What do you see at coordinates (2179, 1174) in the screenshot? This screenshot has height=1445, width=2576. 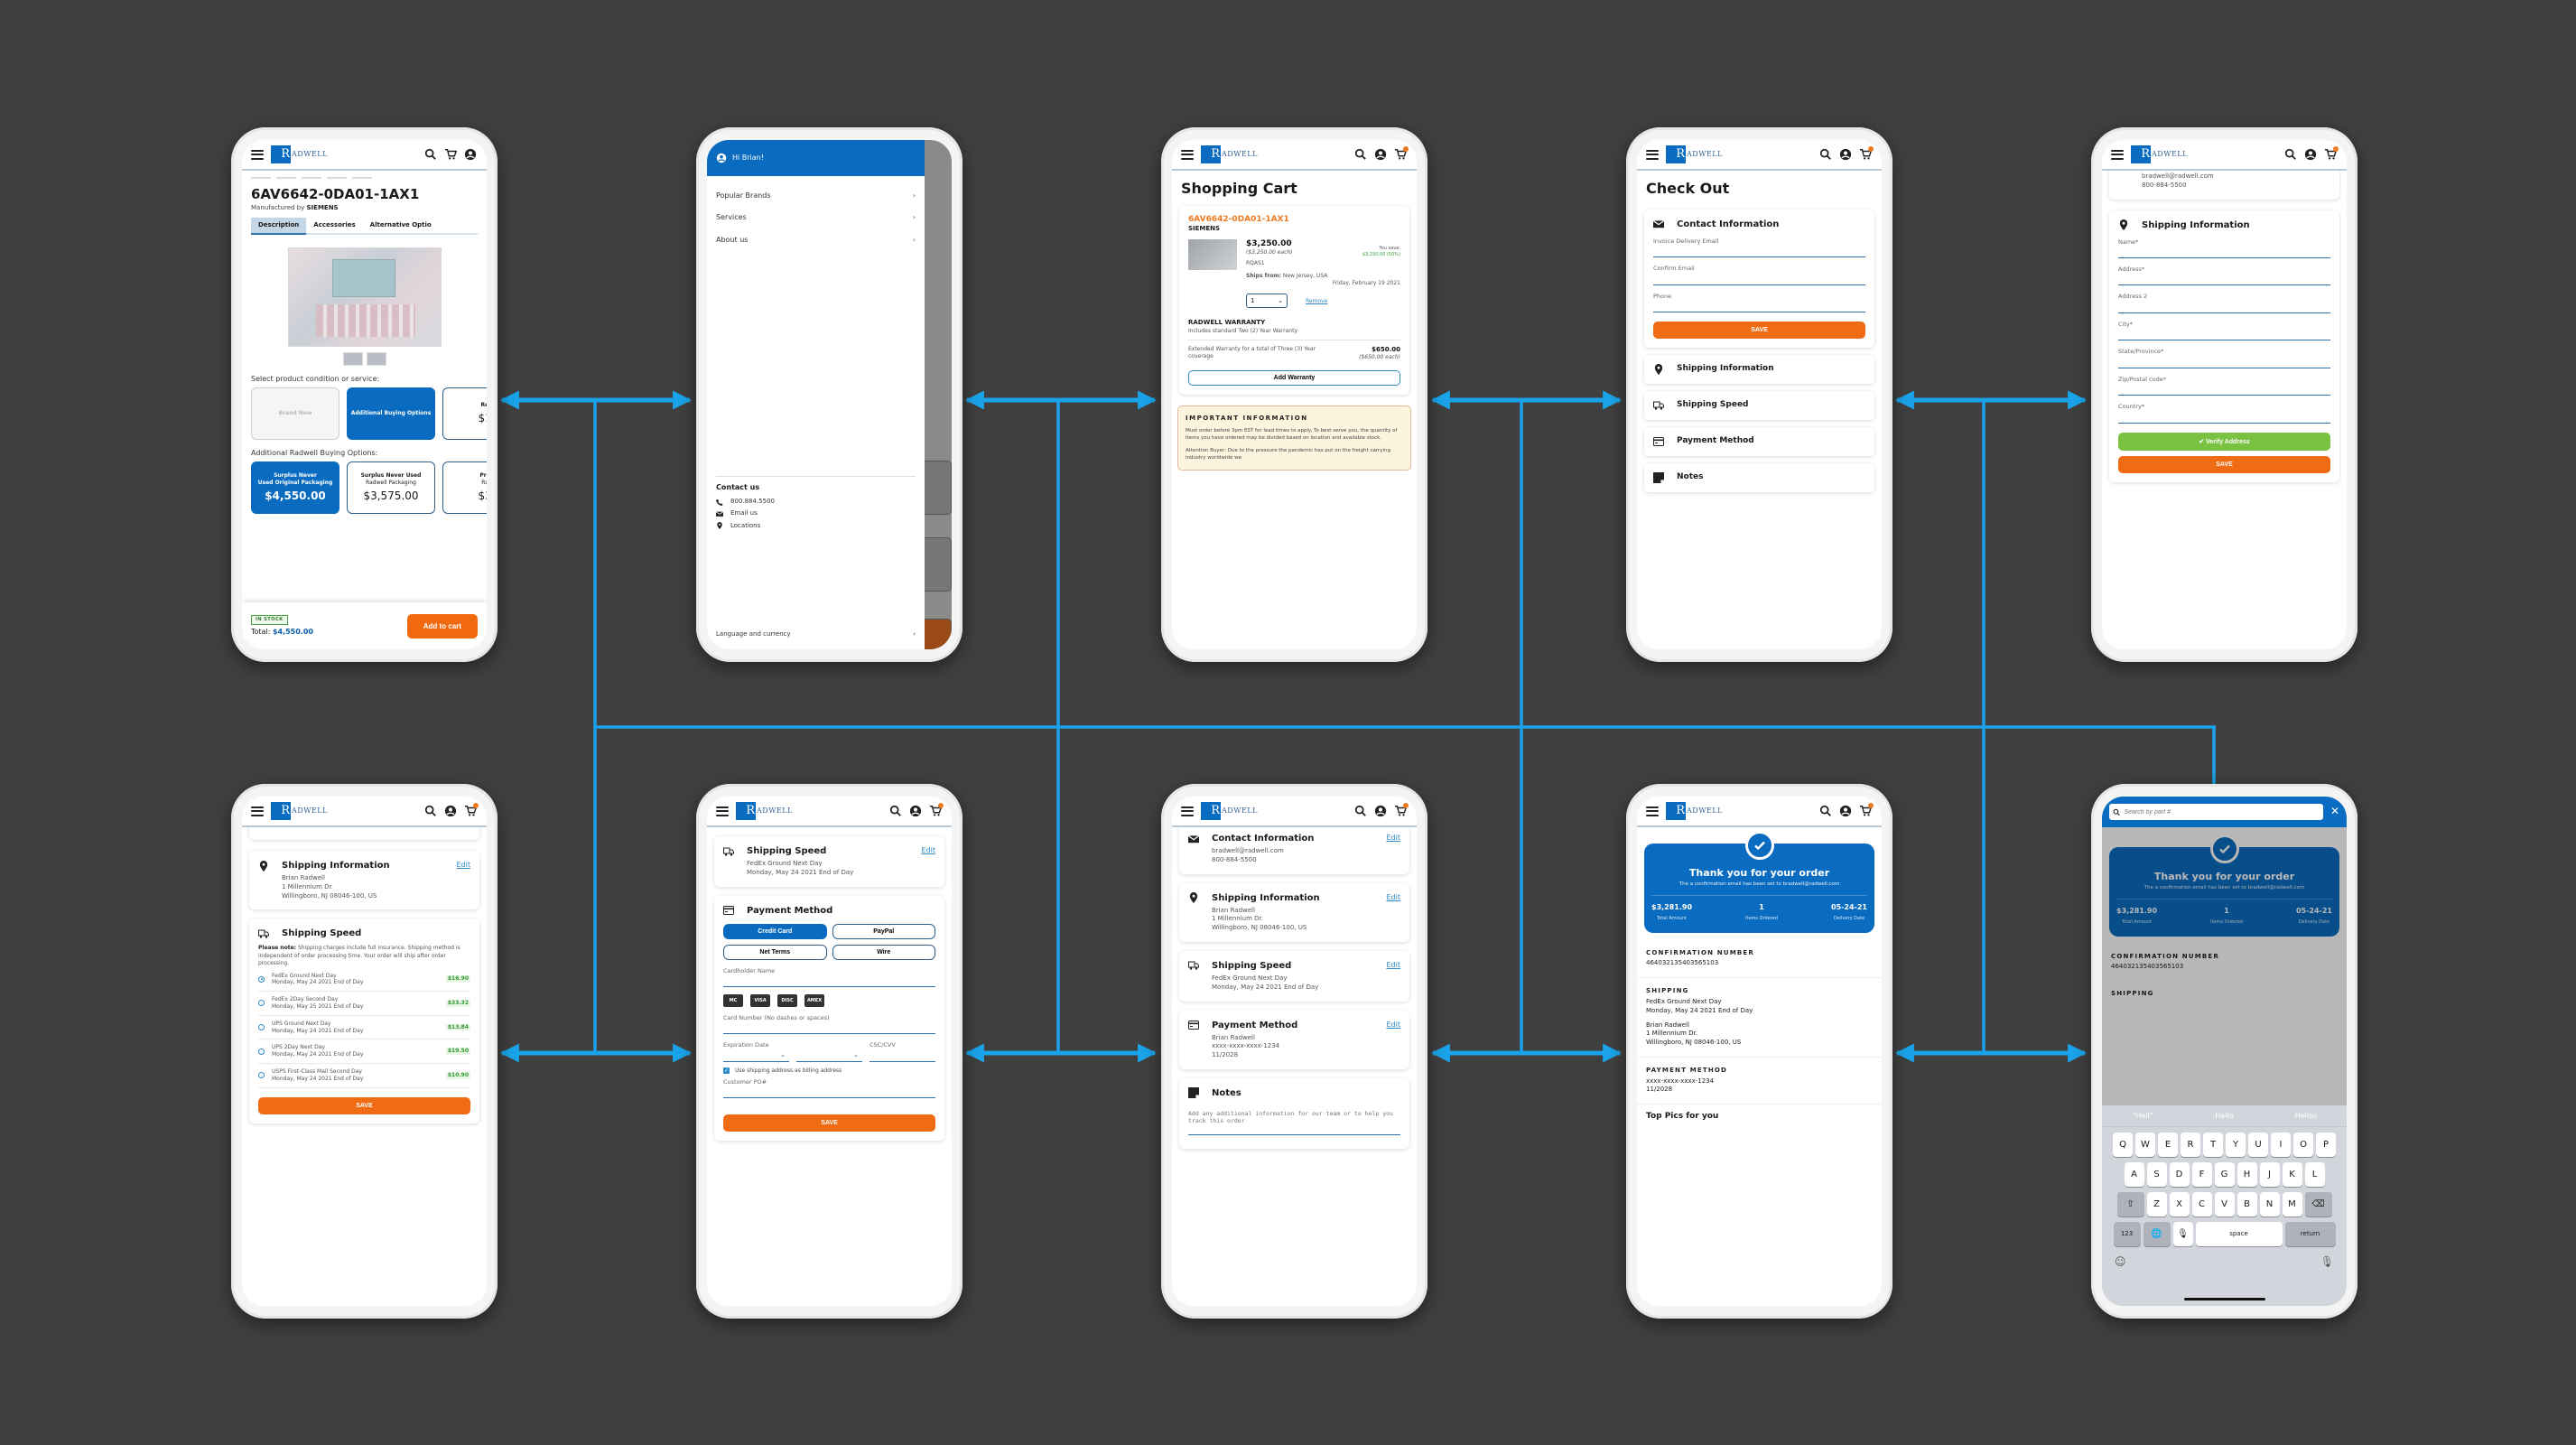 I see `key: D` at bounding box center [2179, 1174].